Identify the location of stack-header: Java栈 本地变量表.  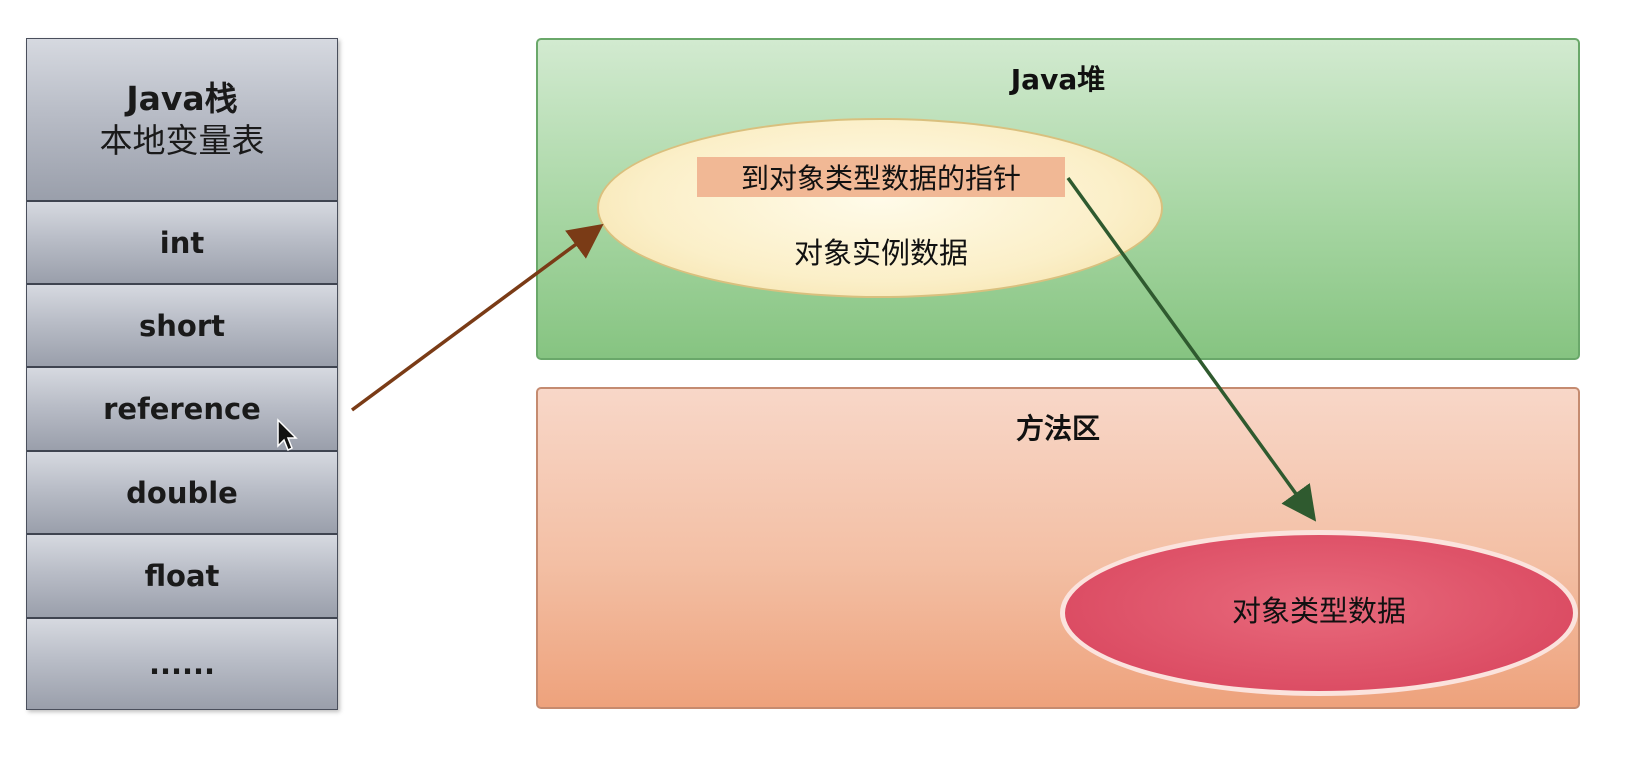
(182, 120).